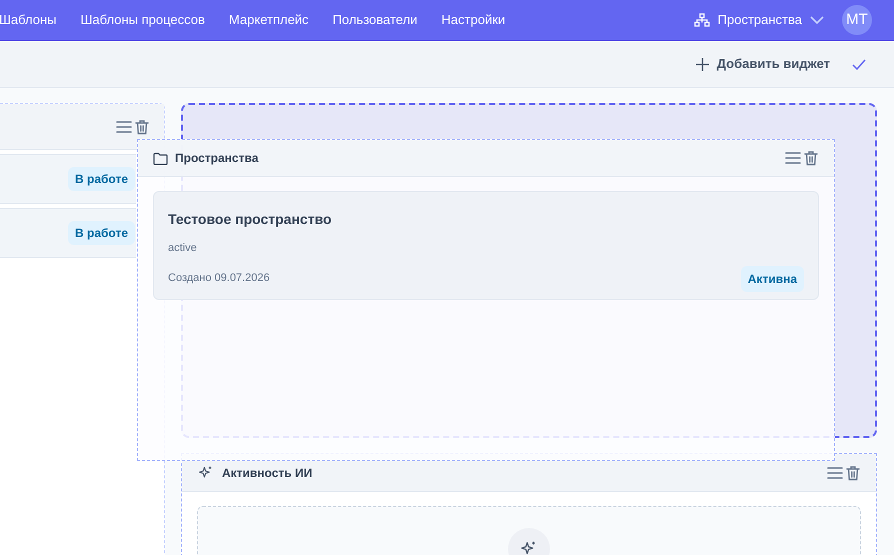 Image resolution: width=894 pixels, height=555 pixels. Describe the element at coordinates (857, 20) in the screenshot. I see `user-avatar: MT` at that location.